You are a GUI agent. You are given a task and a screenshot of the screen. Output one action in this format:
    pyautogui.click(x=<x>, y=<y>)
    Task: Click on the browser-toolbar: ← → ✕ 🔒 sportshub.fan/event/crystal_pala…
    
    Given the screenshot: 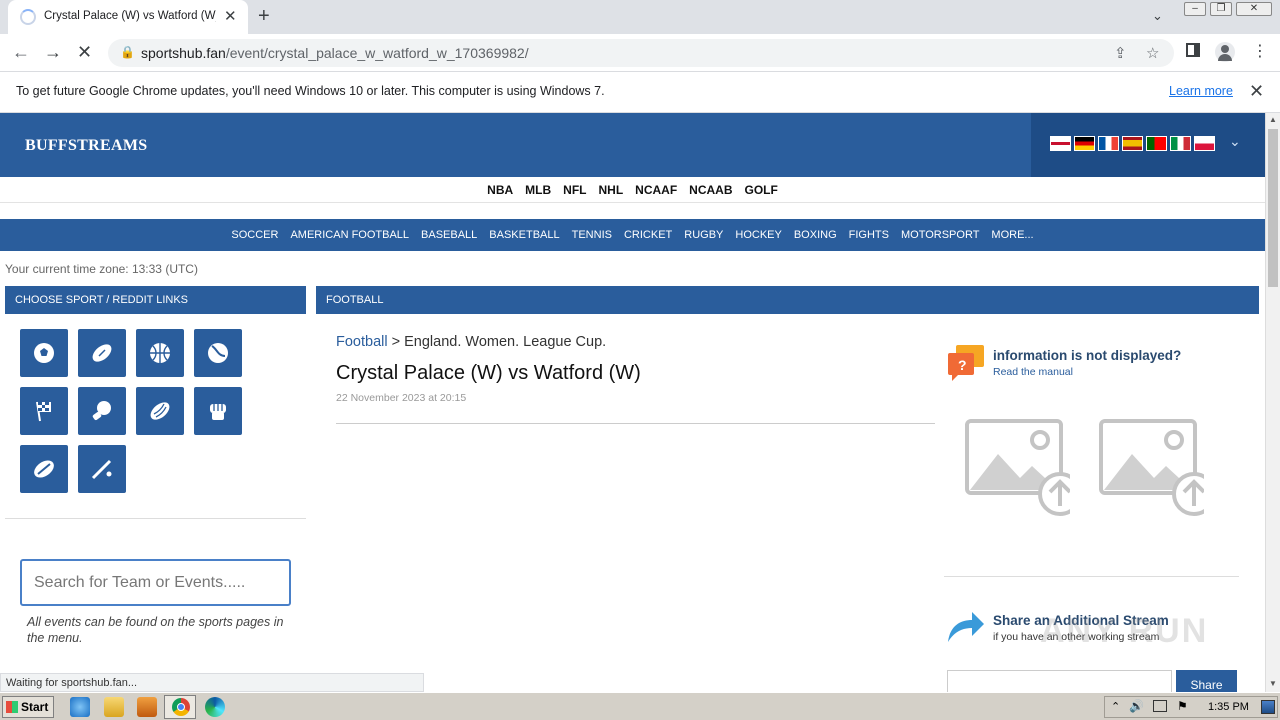 What is the action you would take?
    pyautogui.click(x=640, y=53)
    